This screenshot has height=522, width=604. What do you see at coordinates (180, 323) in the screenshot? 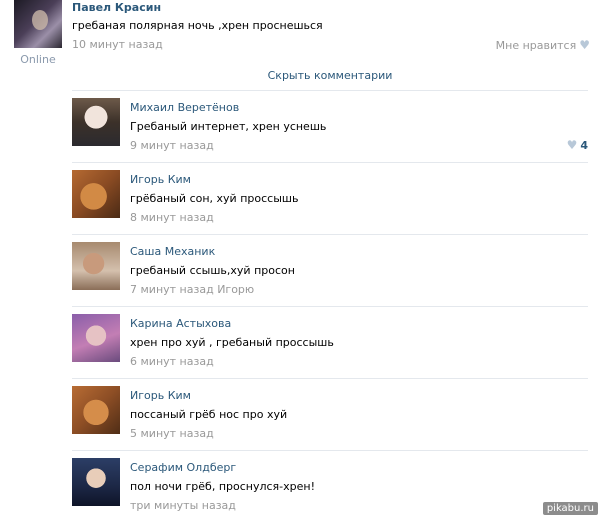
I see `comment-author: Карина Астыхова` at bounding box center [180, 323].